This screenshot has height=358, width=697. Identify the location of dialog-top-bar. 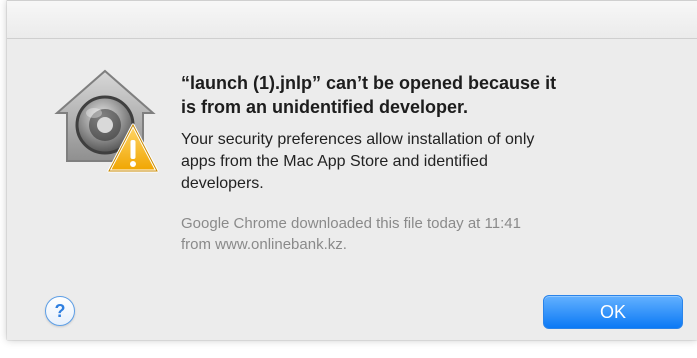
(352, 20).